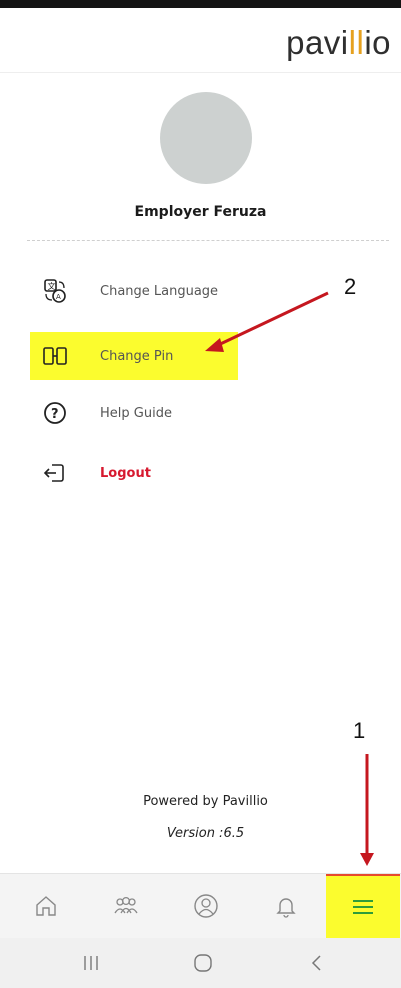  I want to click on bottom-nav, so click(200, 905).